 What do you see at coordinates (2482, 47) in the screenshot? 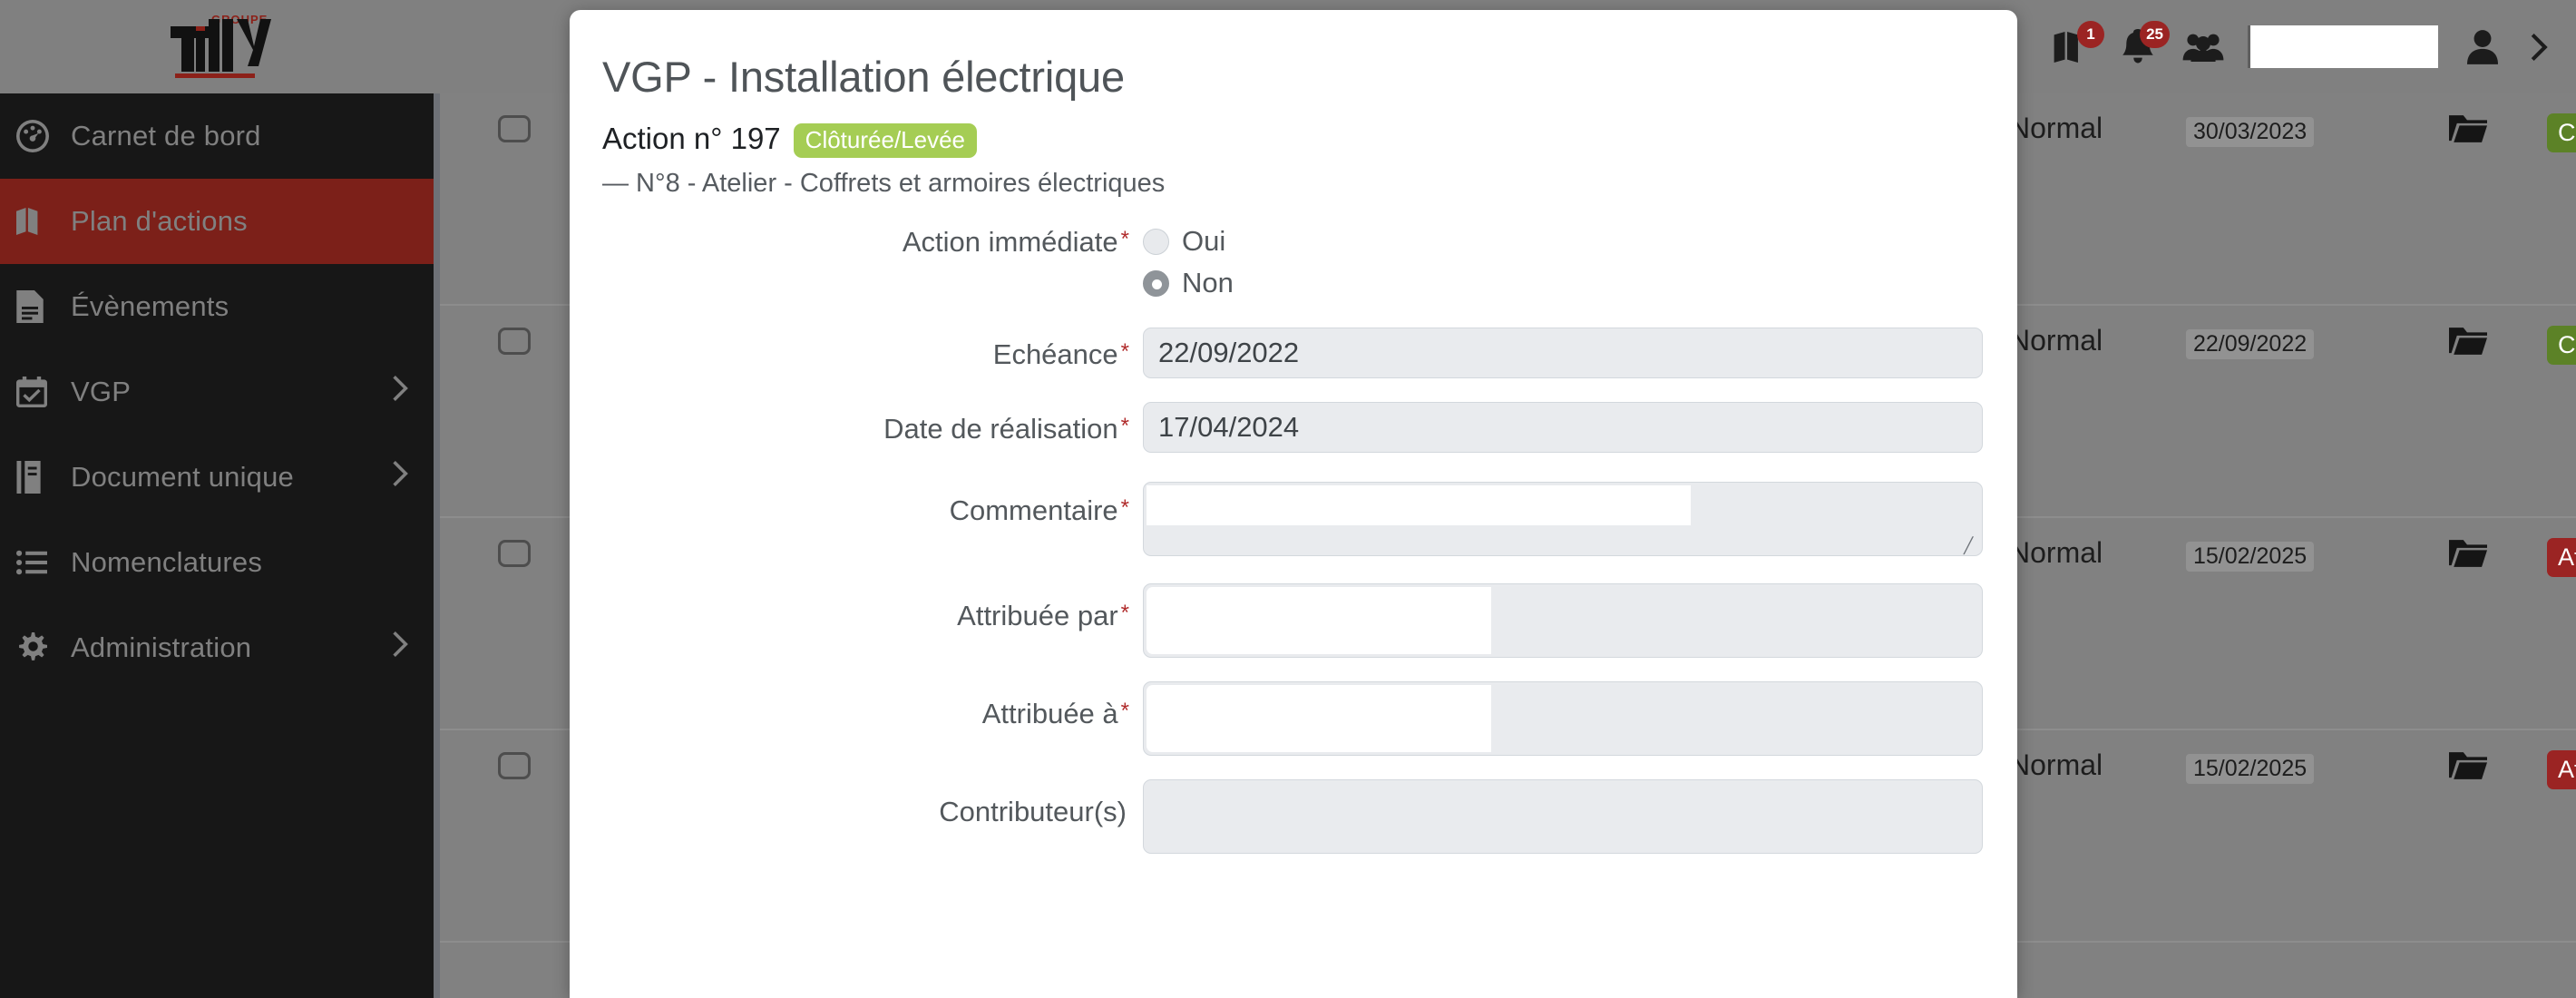
I see `user-icon` at bounding box center [2482, 47].